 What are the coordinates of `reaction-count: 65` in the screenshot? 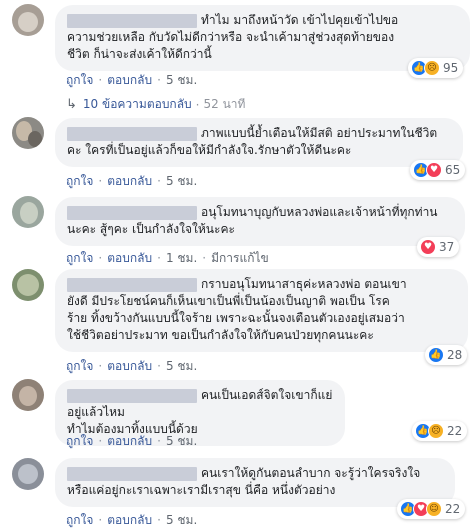 It's located at (453, 170).